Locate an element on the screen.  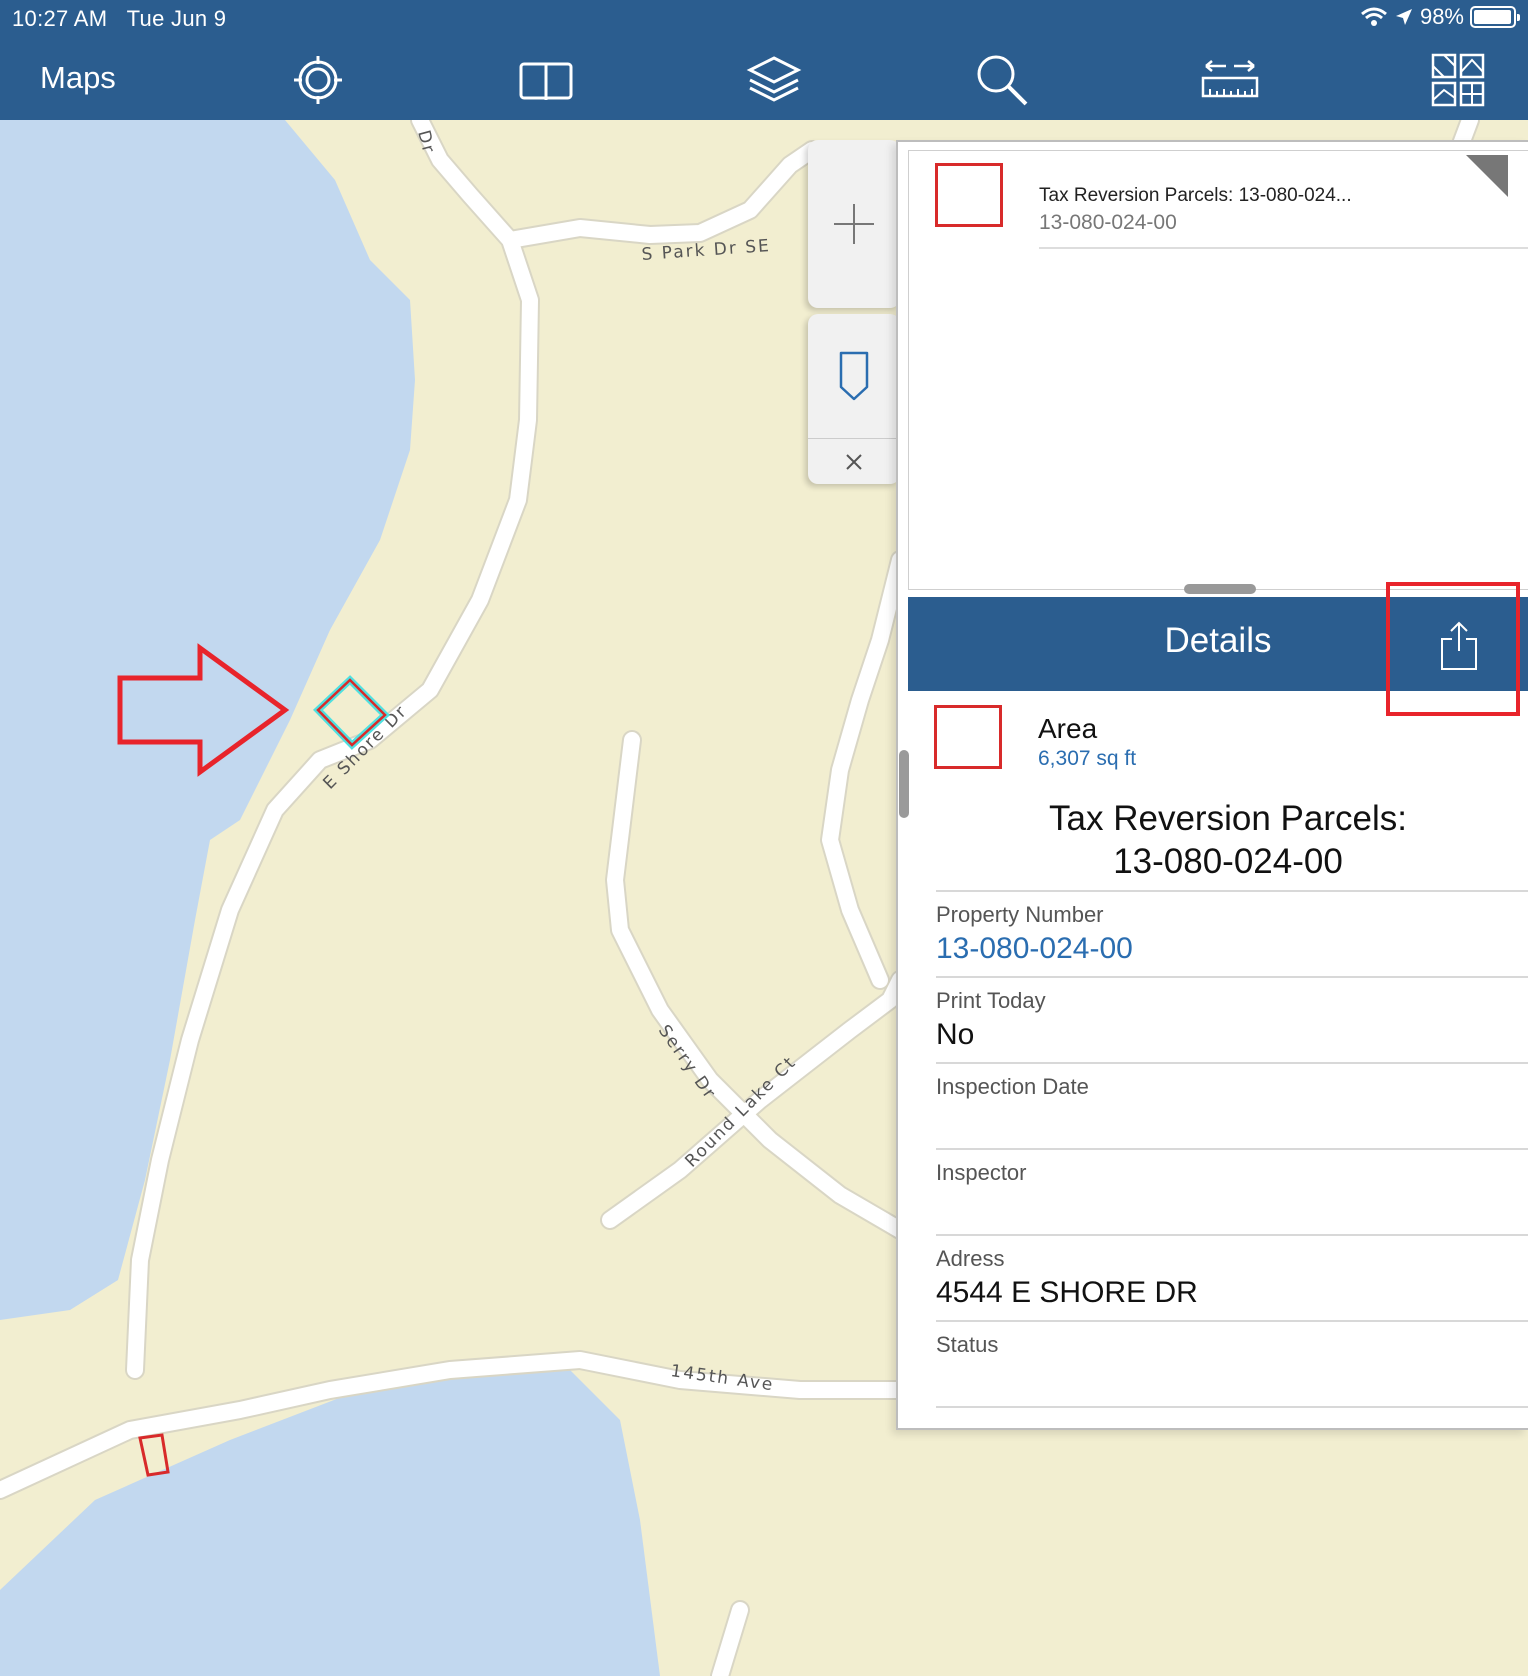
bookmarks-icon is located at coordinates (546, 81).